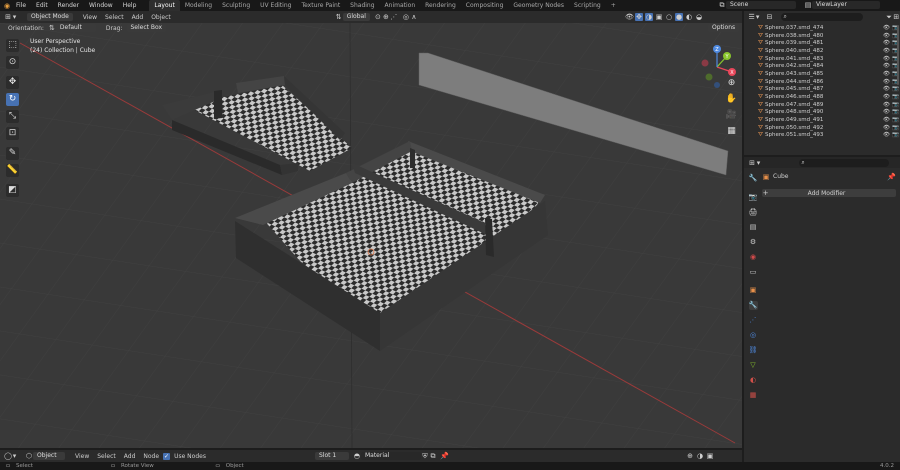 The image size is (900, 470). What do you see at coordinates (275, 5) in the screenshot?
I see `tab-uv-editing: UV Editing` at bounding box center [275, 5].